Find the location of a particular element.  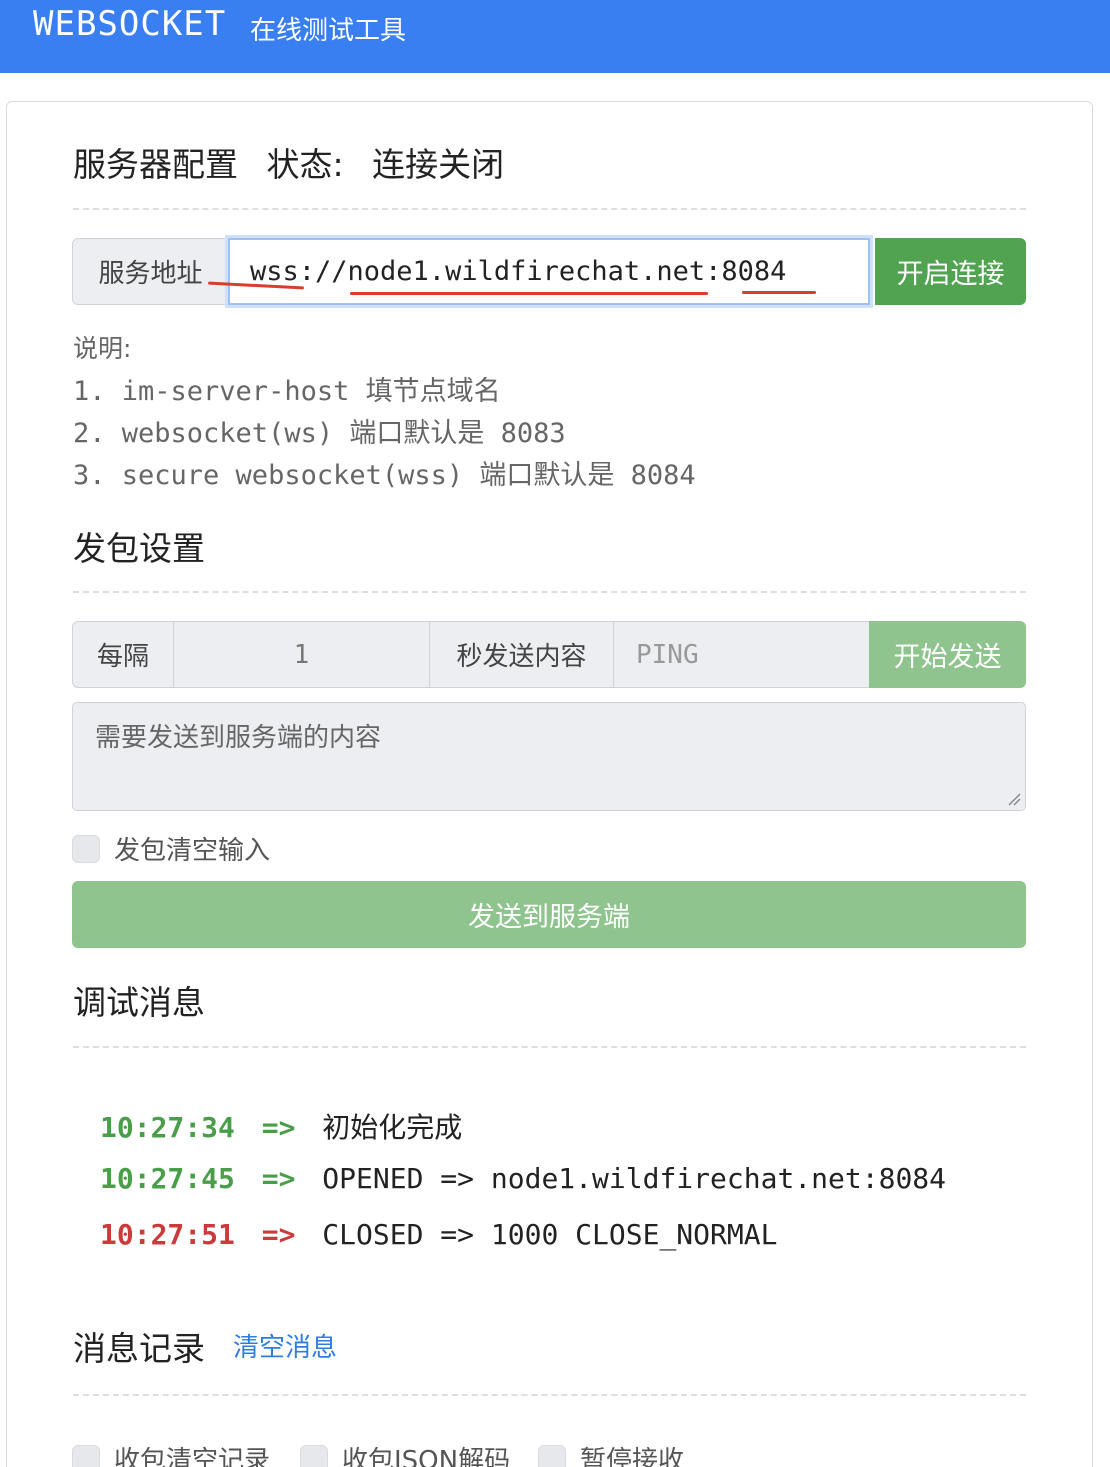

message-textarea: 需要发送到服务端的内容 is located at coordinates (549, 756).